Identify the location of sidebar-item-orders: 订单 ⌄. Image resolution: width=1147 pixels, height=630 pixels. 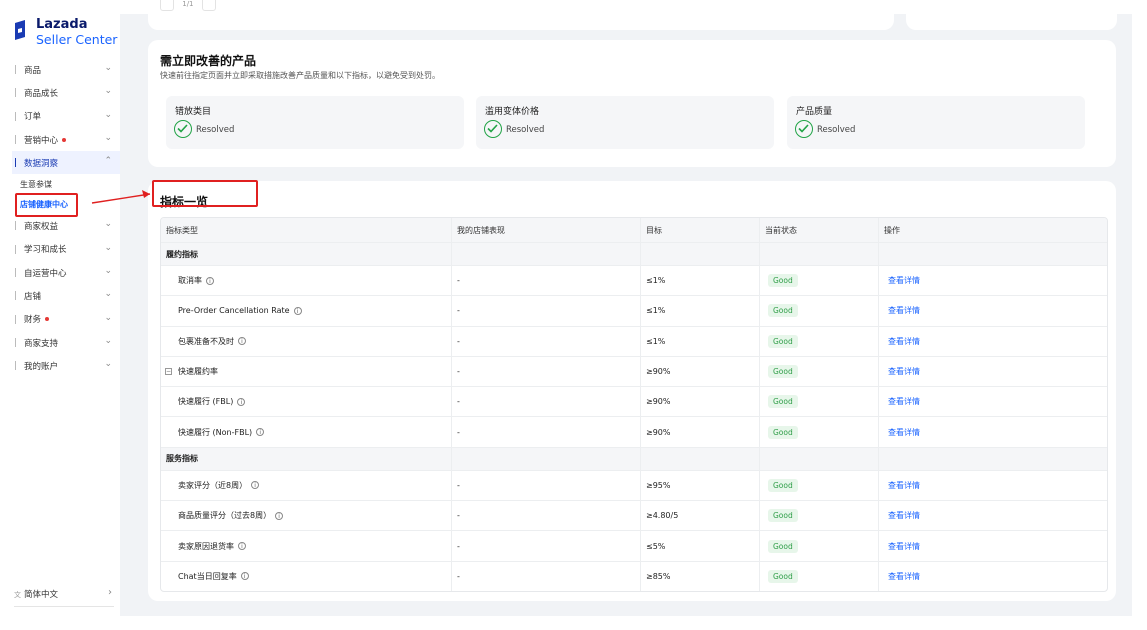
(60, 116).